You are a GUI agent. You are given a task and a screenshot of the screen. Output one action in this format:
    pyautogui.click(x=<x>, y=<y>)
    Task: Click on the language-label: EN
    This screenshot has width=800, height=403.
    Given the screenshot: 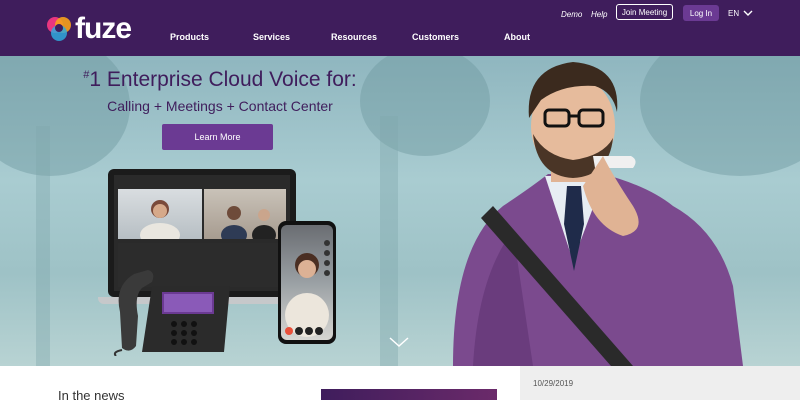 What is the action you would take?
    pyautogui.click(x=734, y=13)
    